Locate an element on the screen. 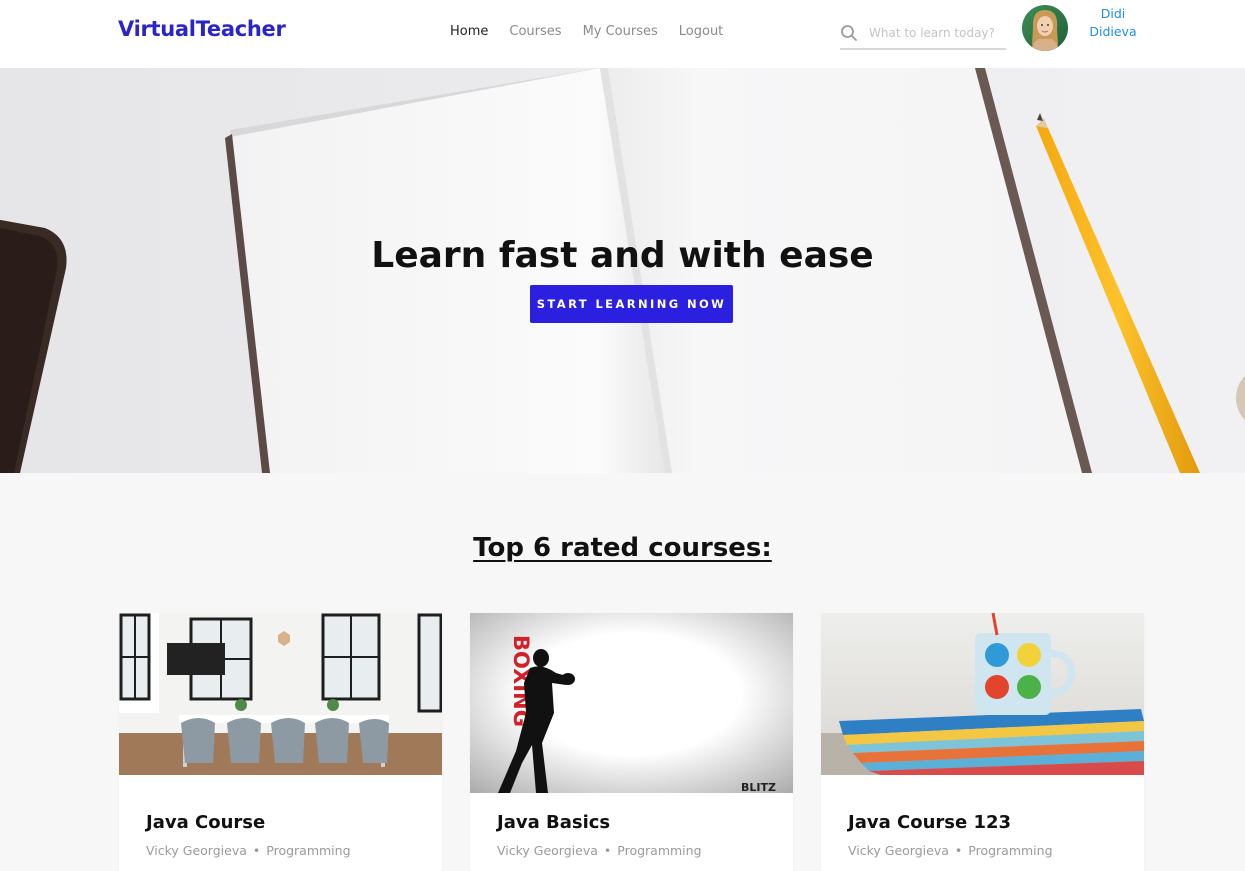  course-title: Java Course is located at coordinates (205, 822).